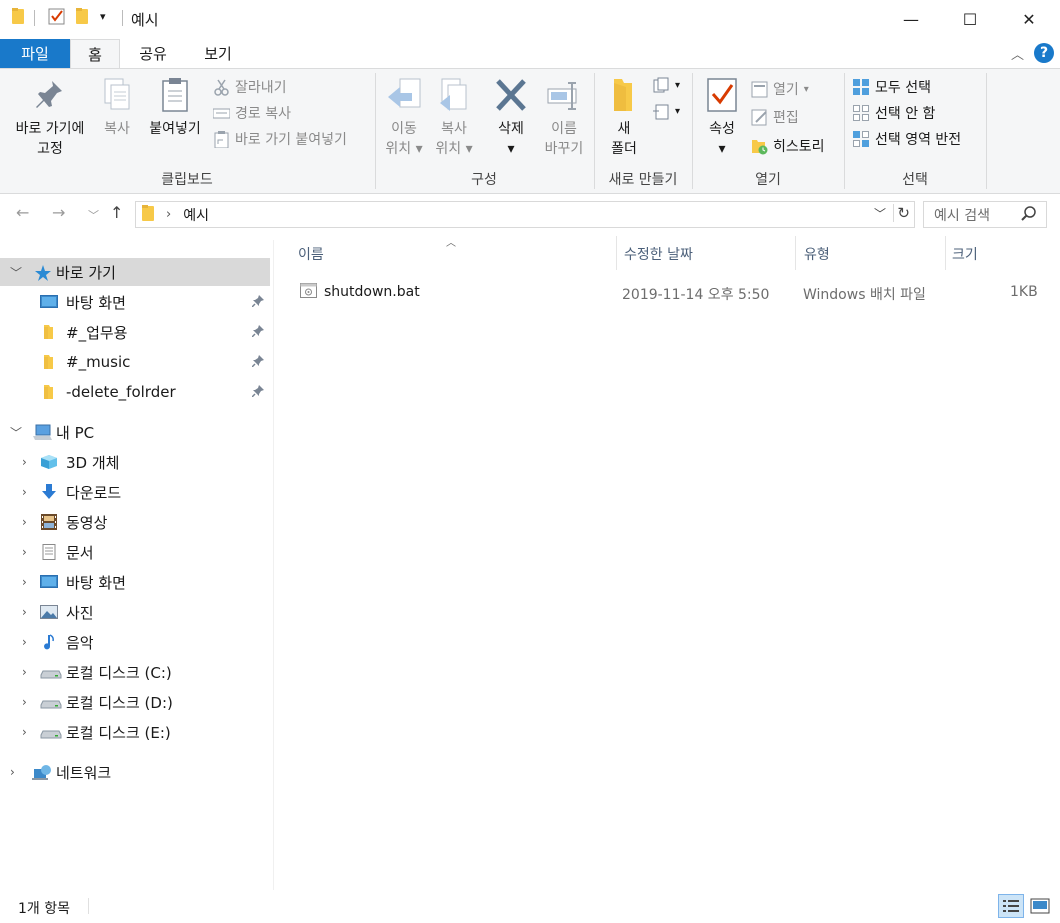 The height and width of the screenshot is (923, 1060). I want to click on tab-home: 홈, so click(95, 53).